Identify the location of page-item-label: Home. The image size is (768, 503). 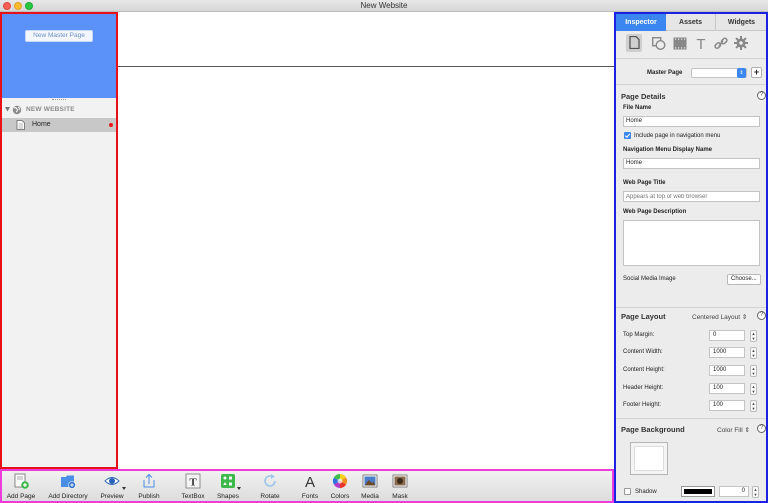
(41, 124).